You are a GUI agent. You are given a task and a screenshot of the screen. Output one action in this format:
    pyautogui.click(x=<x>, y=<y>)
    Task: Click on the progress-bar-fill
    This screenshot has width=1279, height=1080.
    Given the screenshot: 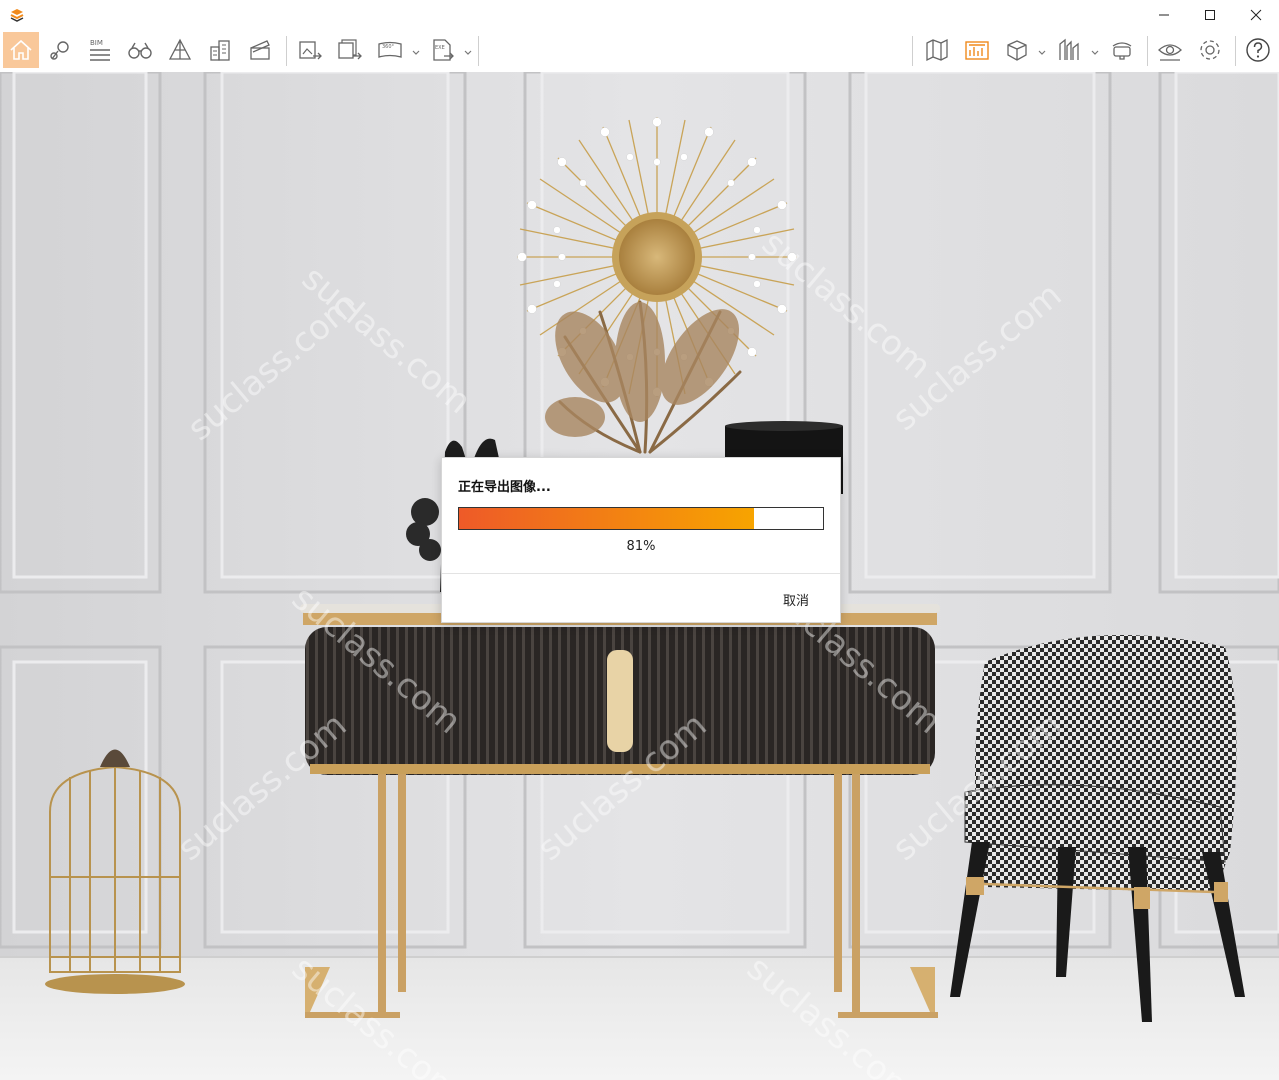 What is the action you would take?
    pyautogui.click(x=606, y=518)
    